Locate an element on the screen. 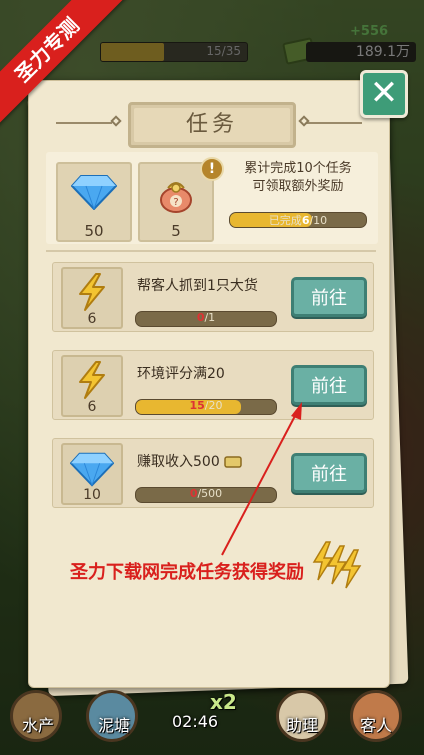 The height and width of the screenshot is (755, 424). nav-assistant: 助理 is located at coordinates (302, 724).